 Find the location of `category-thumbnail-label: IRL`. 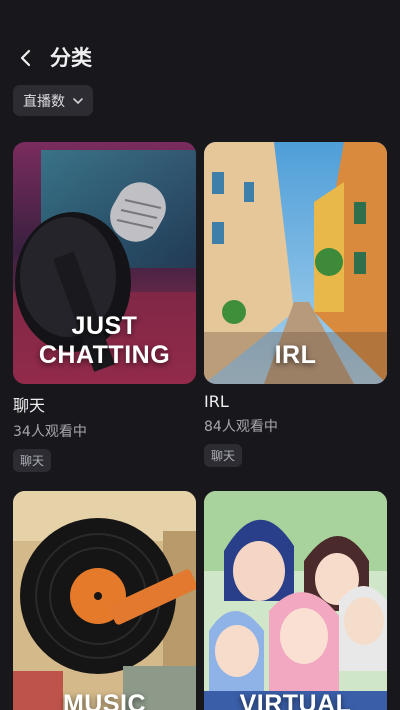

category-thumbnail-label: IRL is located at coordinates (295, 355).